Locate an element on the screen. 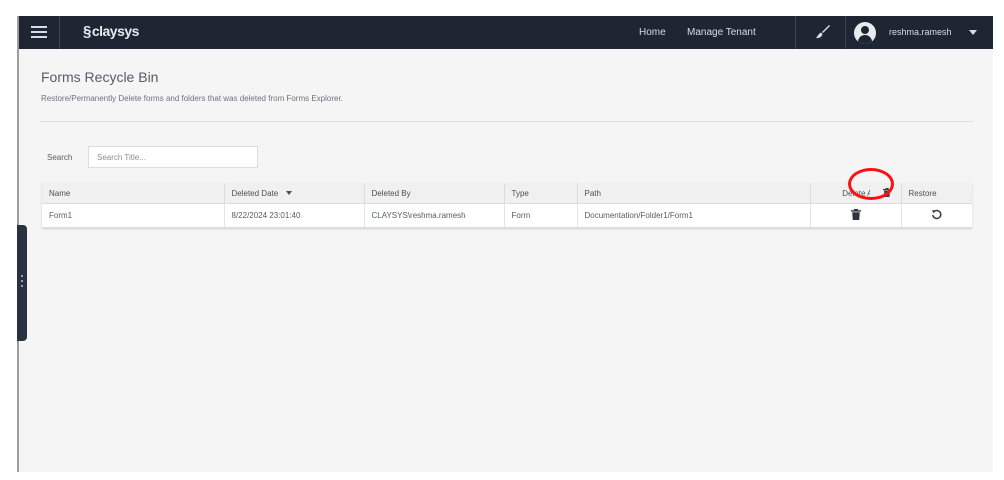 This screenshot has height=480, width=1004. brush-icon is located at coordinates (823, 32).